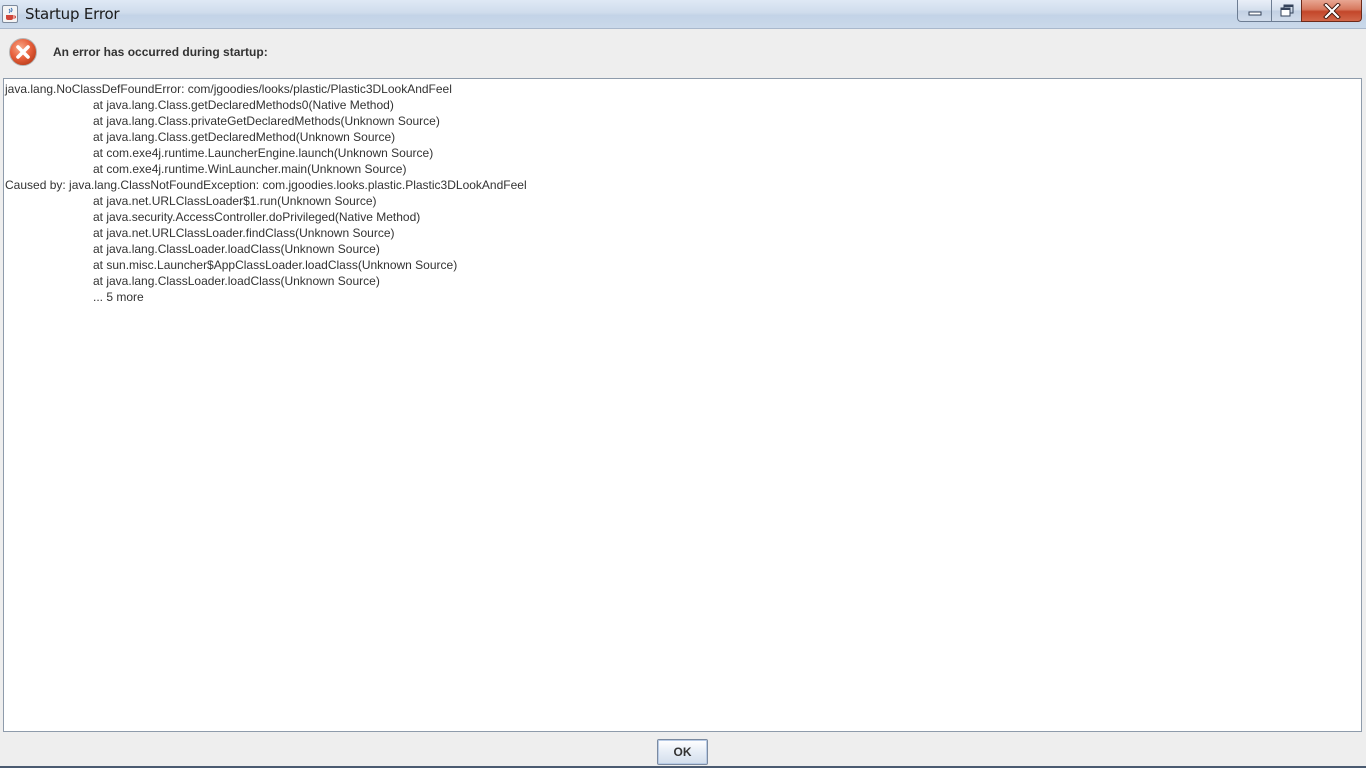 This screenshot has height=768, width=1366. I want to click on trace-line: ... 5 more, so click(118, 297).